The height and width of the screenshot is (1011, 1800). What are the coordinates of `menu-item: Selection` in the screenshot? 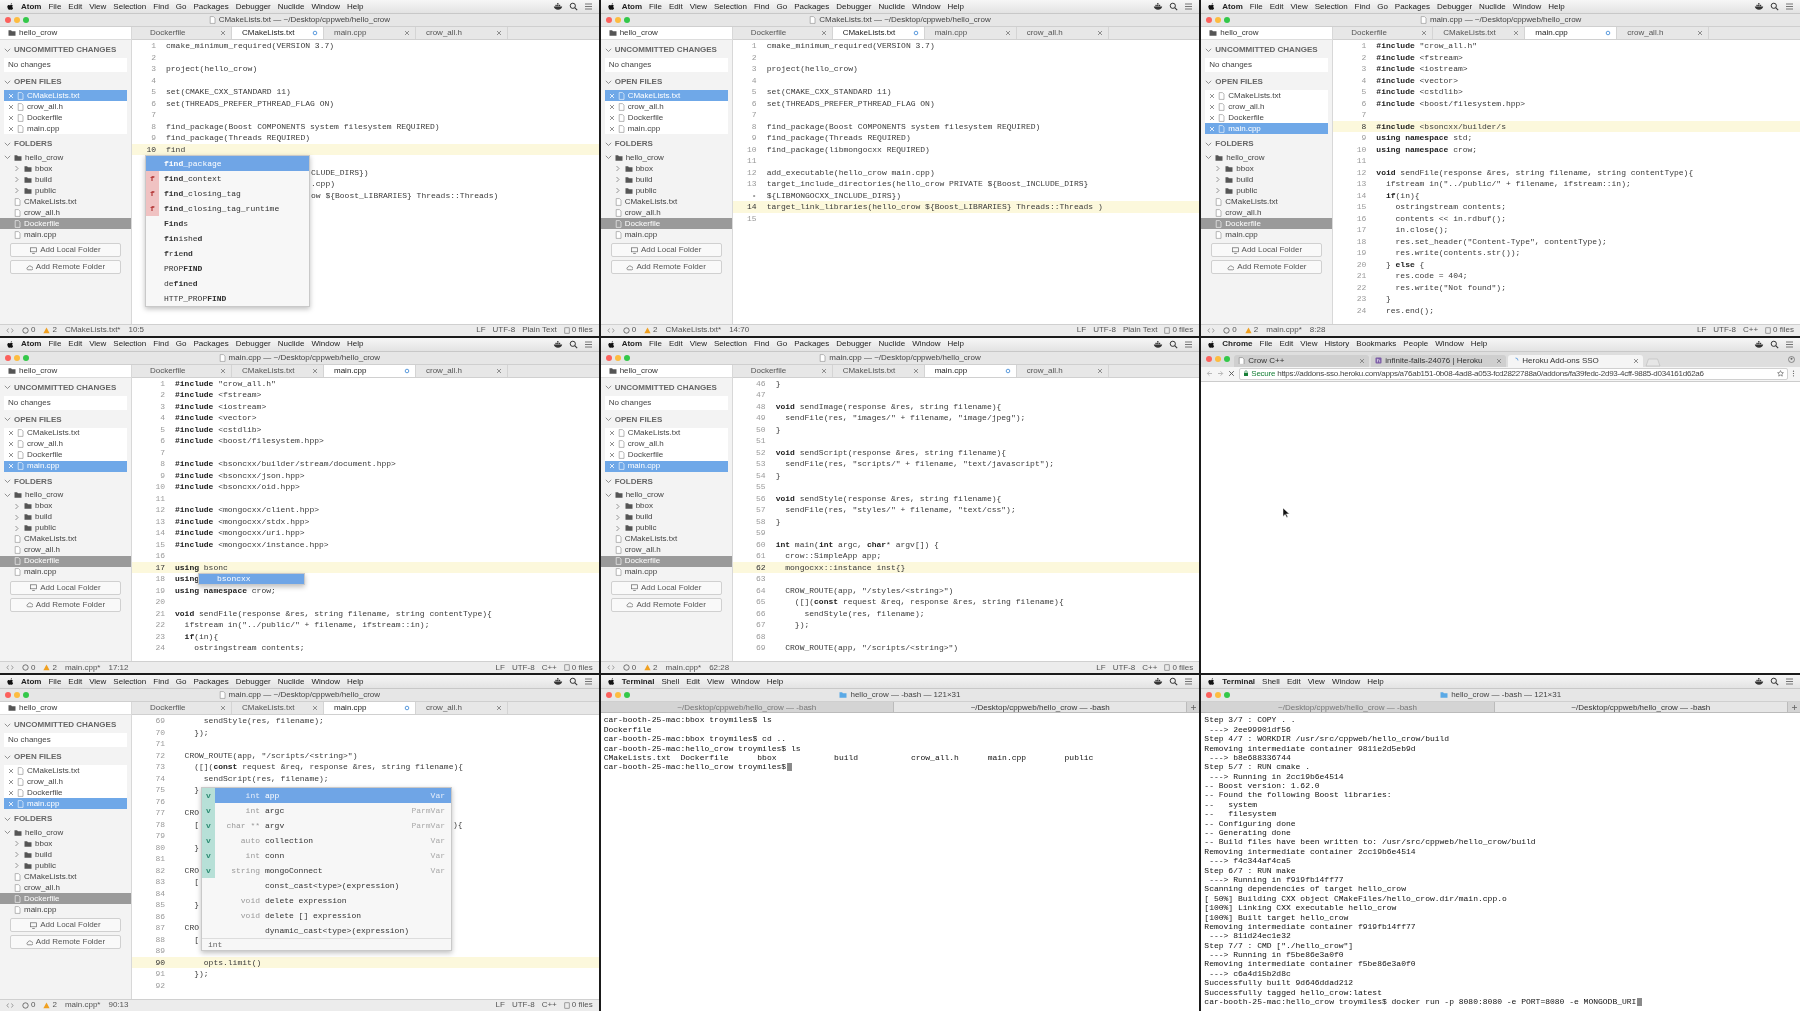 It's located at (130, 681).